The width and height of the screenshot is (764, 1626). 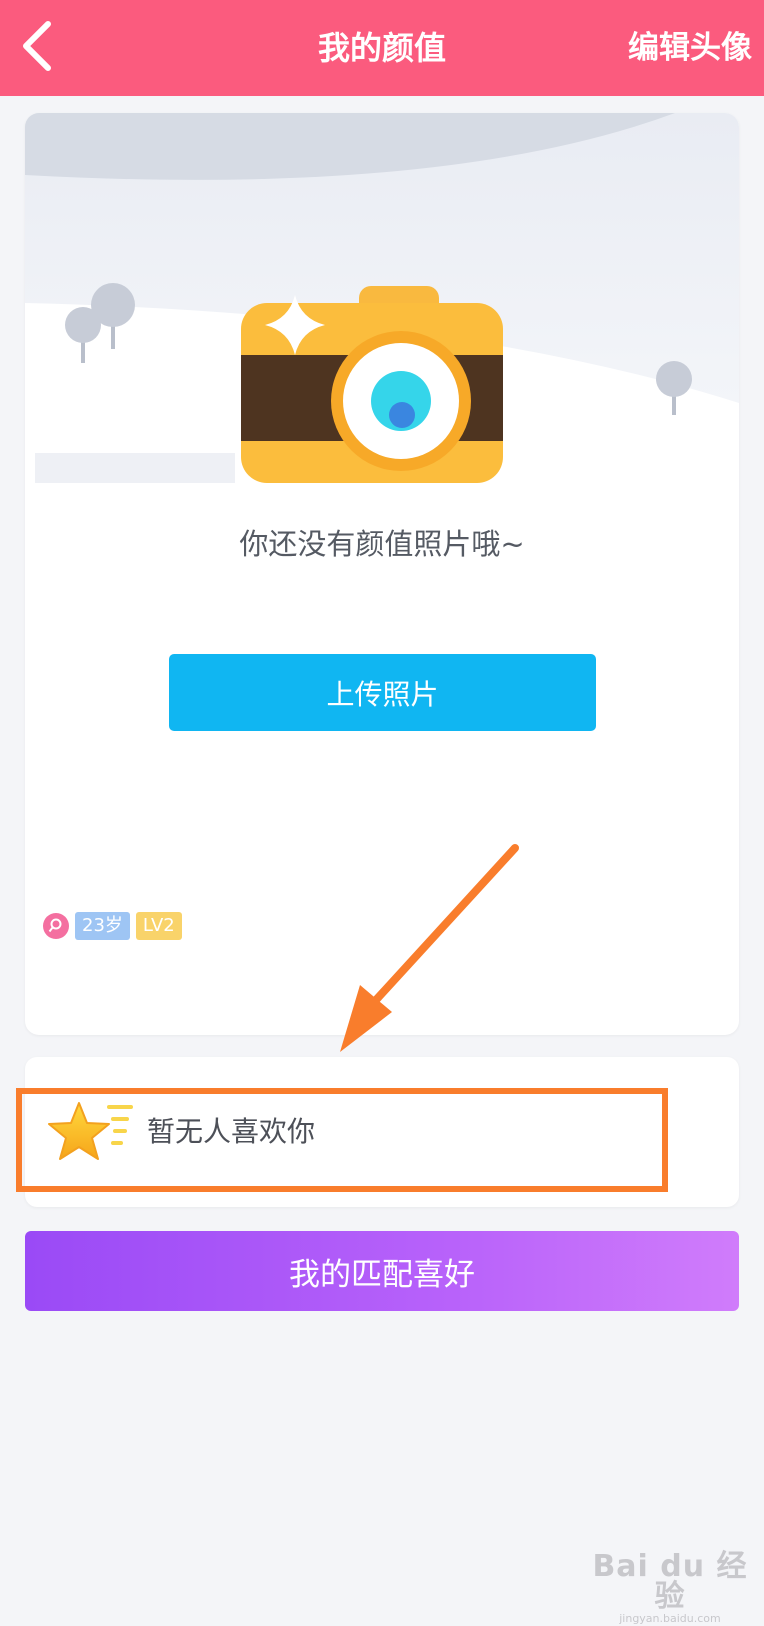 What do you see at coordinates (382, 544) in the screenshot?
I see `empty-photo-message: 你还没有颜值照片哦~` at bounding box center [382, 544].